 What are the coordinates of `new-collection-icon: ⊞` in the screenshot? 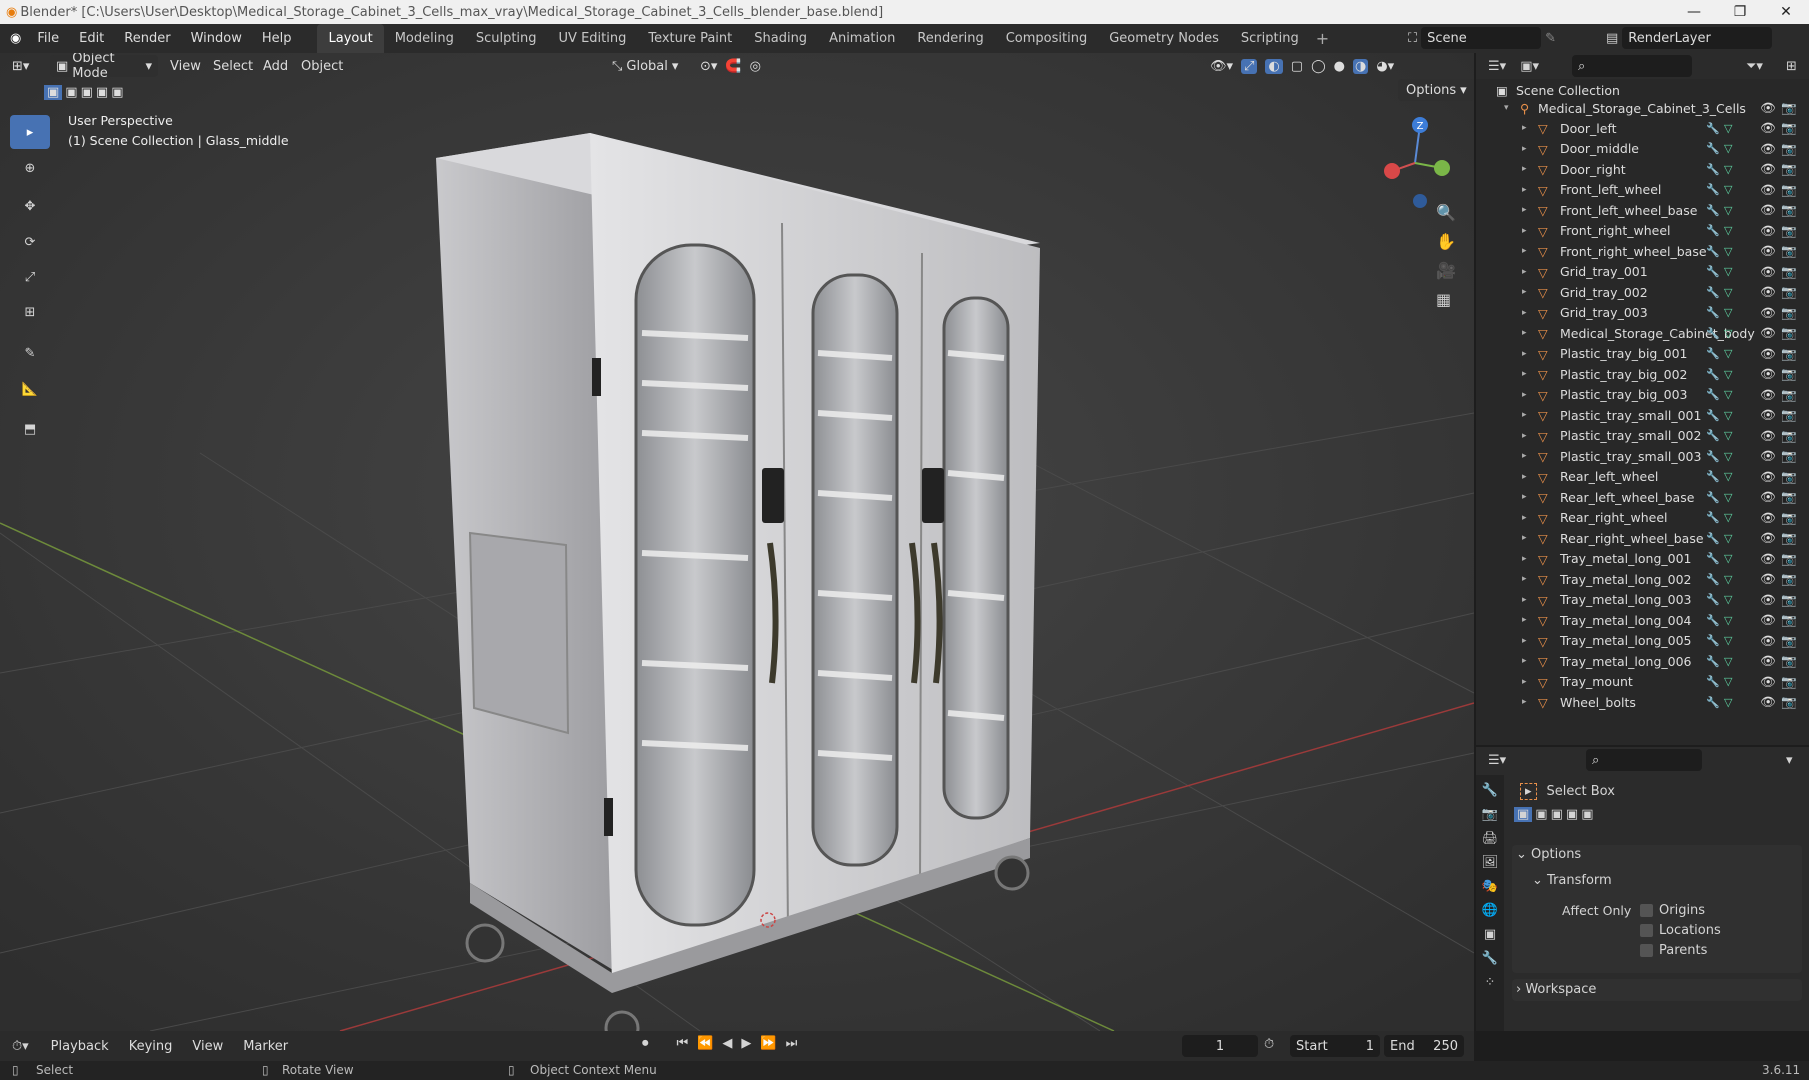 It's located at (1791, 66).